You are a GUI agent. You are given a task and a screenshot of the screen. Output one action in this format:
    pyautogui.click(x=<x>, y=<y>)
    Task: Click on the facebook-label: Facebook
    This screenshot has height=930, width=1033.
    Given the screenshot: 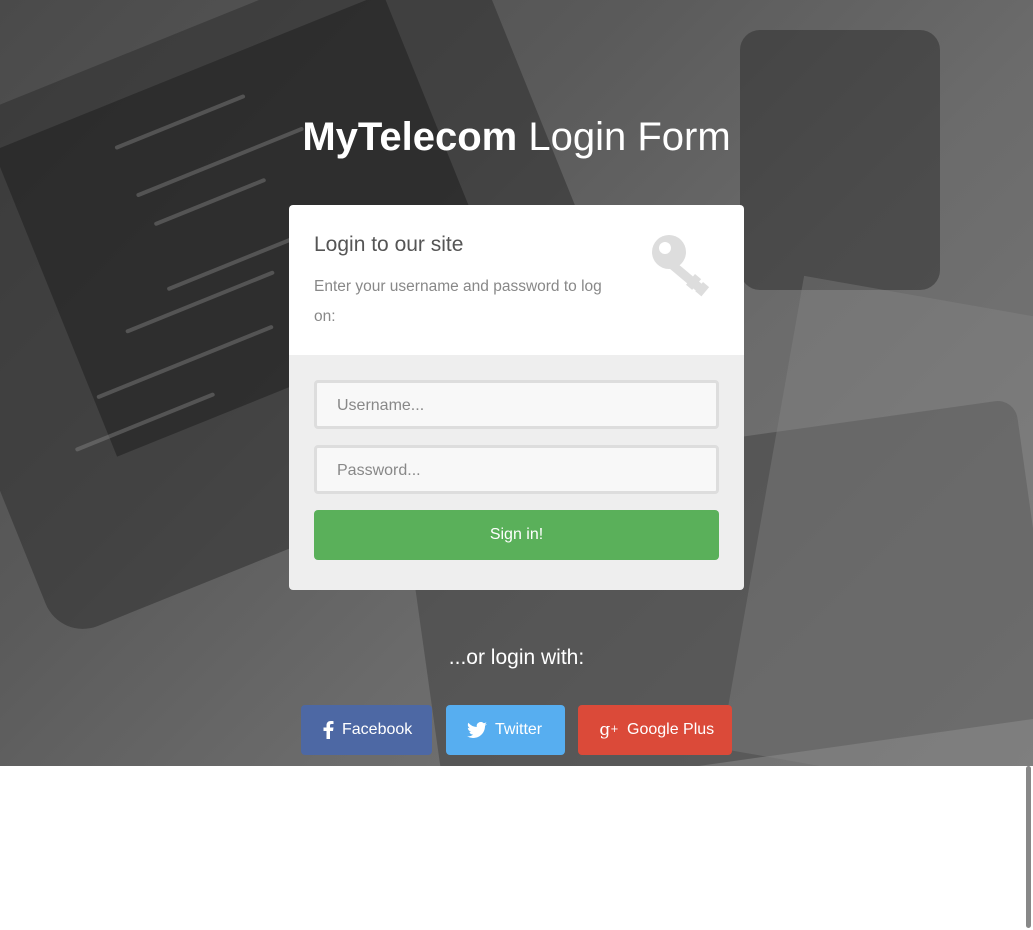 What is the action you would take?
    pyautogui.click(x=377, y=729)
    